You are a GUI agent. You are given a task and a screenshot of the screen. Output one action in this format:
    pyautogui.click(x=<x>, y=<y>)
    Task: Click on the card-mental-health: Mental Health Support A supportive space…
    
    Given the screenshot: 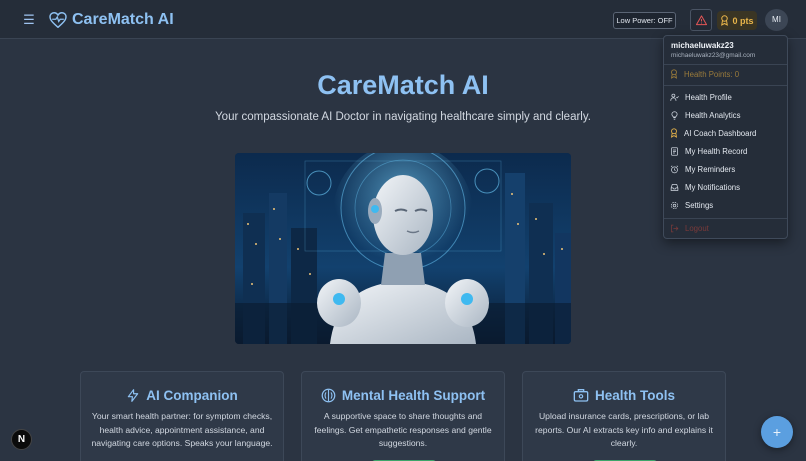 What is the action you would take?
    pyautogui.click(x=403, y=416)
    